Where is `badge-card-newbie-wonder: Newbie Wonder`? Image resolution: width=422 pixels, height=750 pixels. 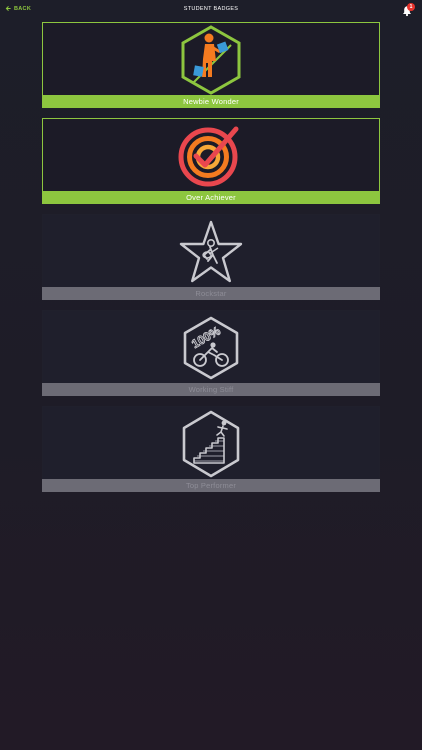 badge-card-newbie-wonder: Newbie Wonder is located at coordinates (211, 65).